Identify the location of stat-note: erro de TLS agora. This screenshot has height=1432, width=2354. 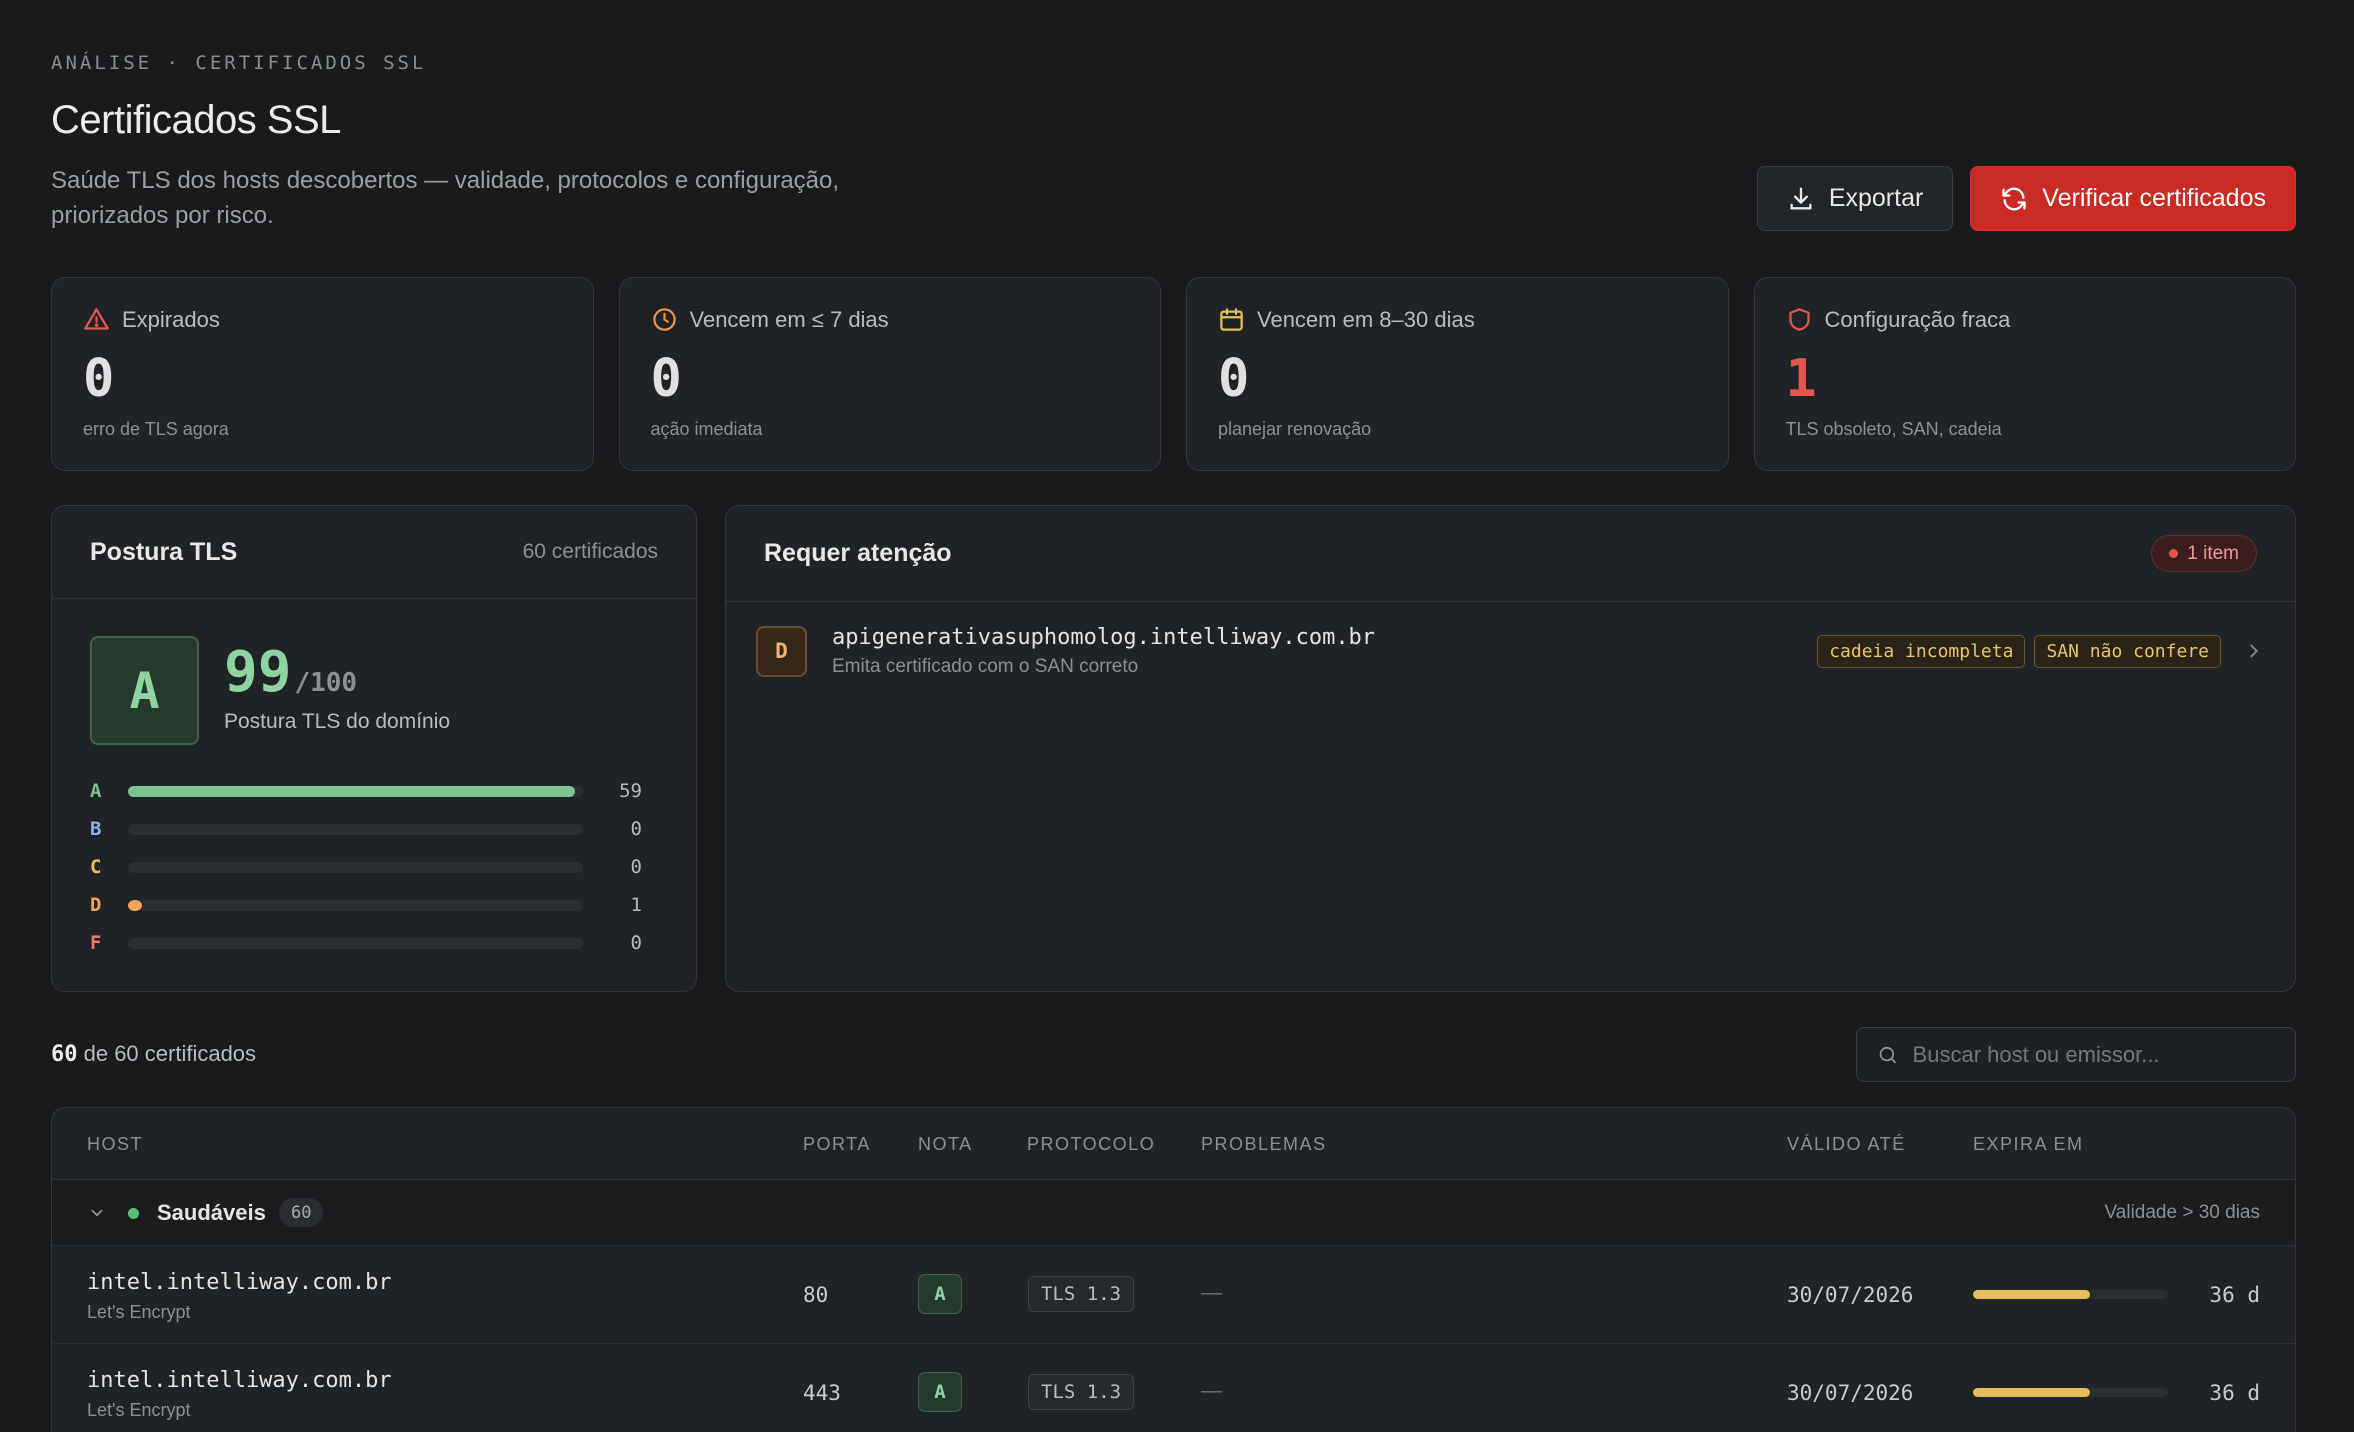
(156, 429).